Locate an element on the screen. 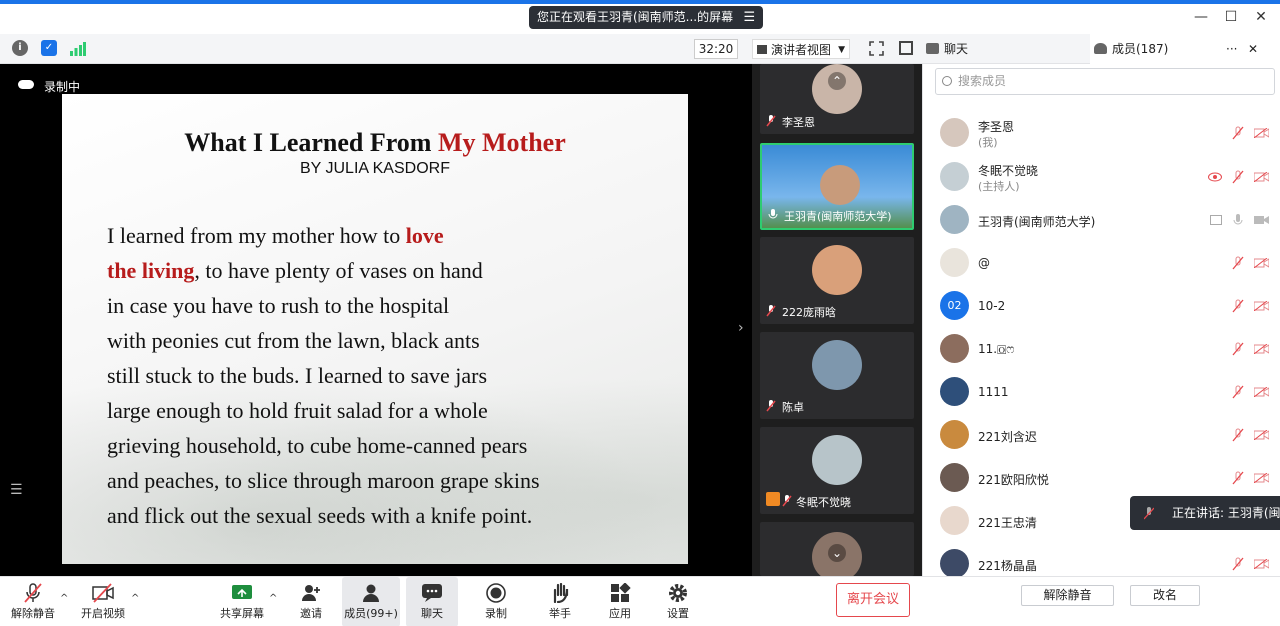  start-video-button: 开启视频 is located at coordinates (103, 601).